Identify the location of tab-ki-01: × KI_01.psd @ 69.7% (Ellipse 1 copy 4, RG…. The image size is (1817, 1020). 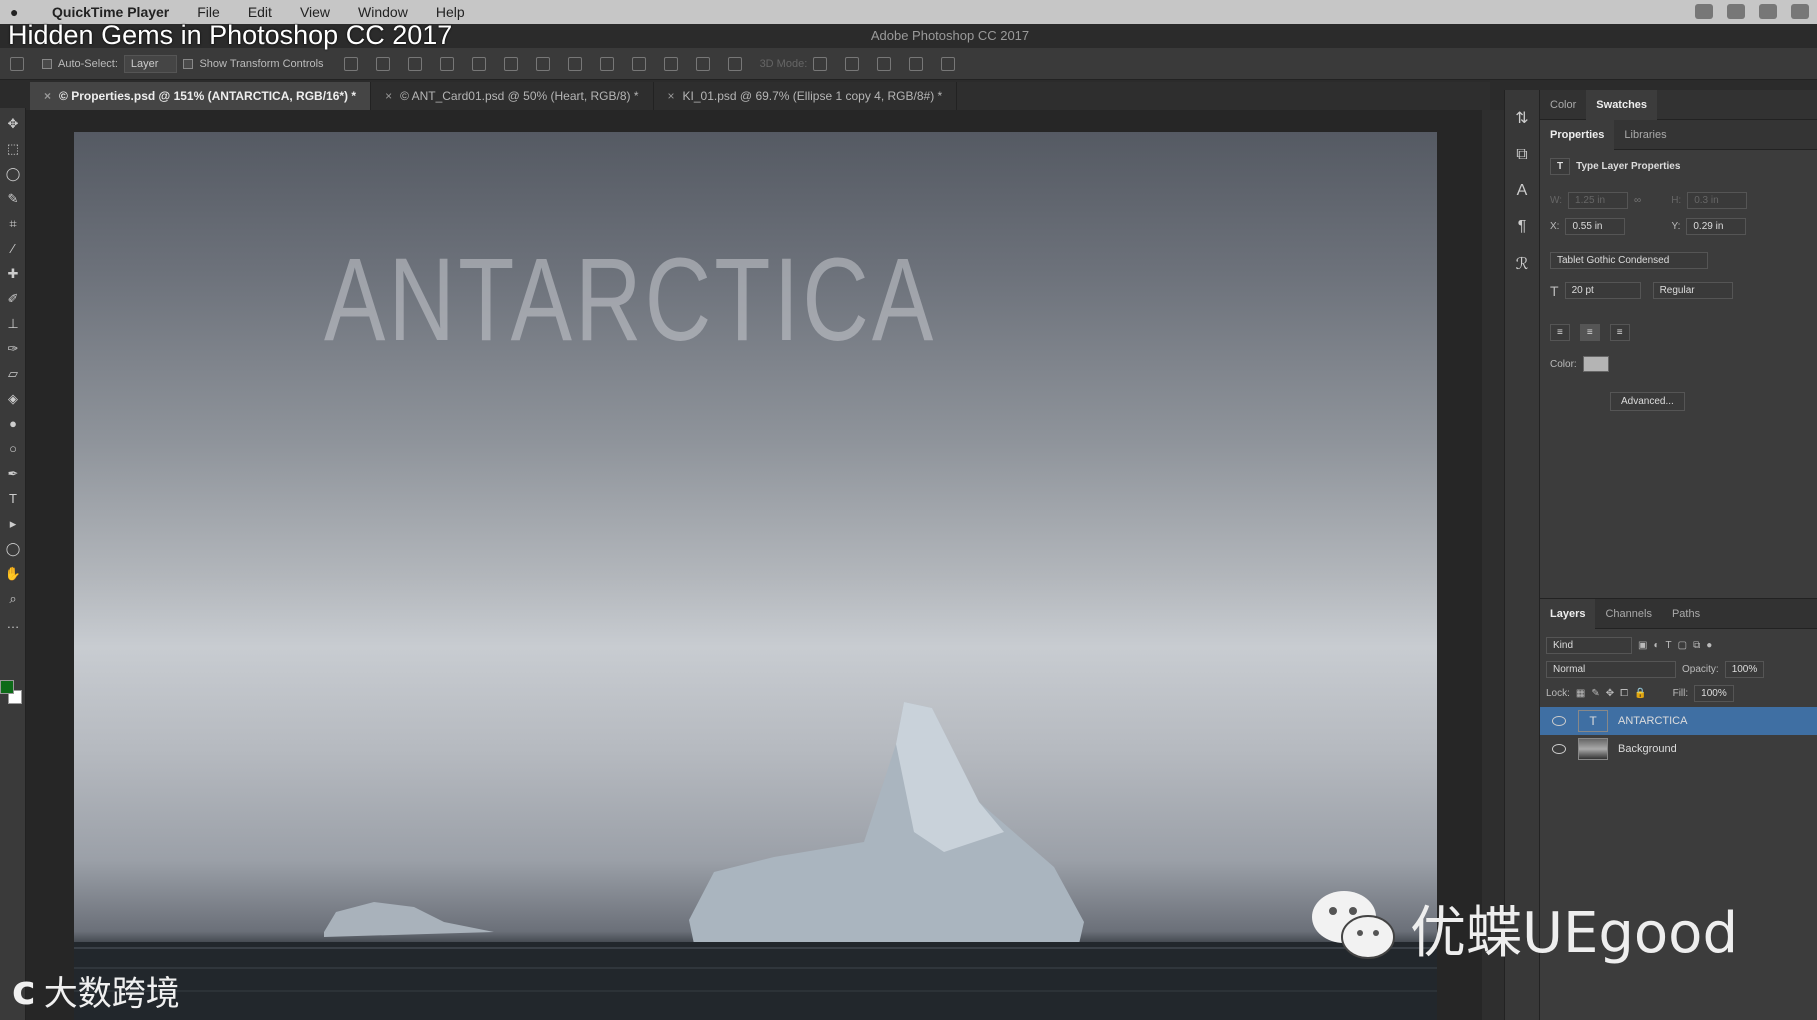
(806, 96).